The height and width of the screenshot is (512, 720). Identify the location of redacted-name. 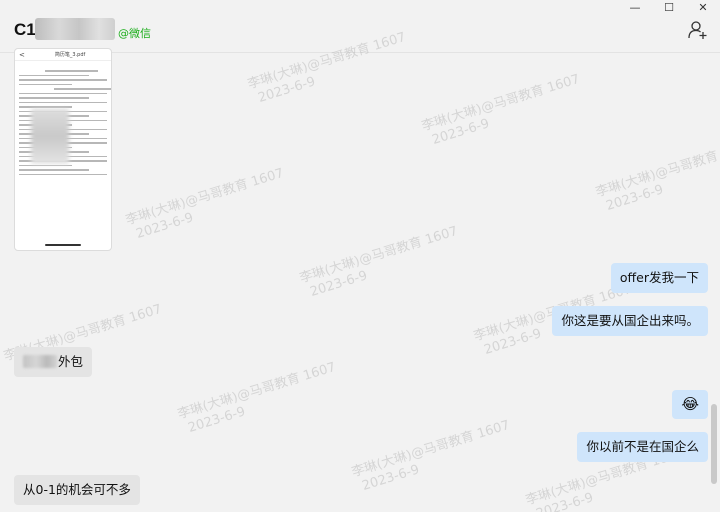
(75, 29).